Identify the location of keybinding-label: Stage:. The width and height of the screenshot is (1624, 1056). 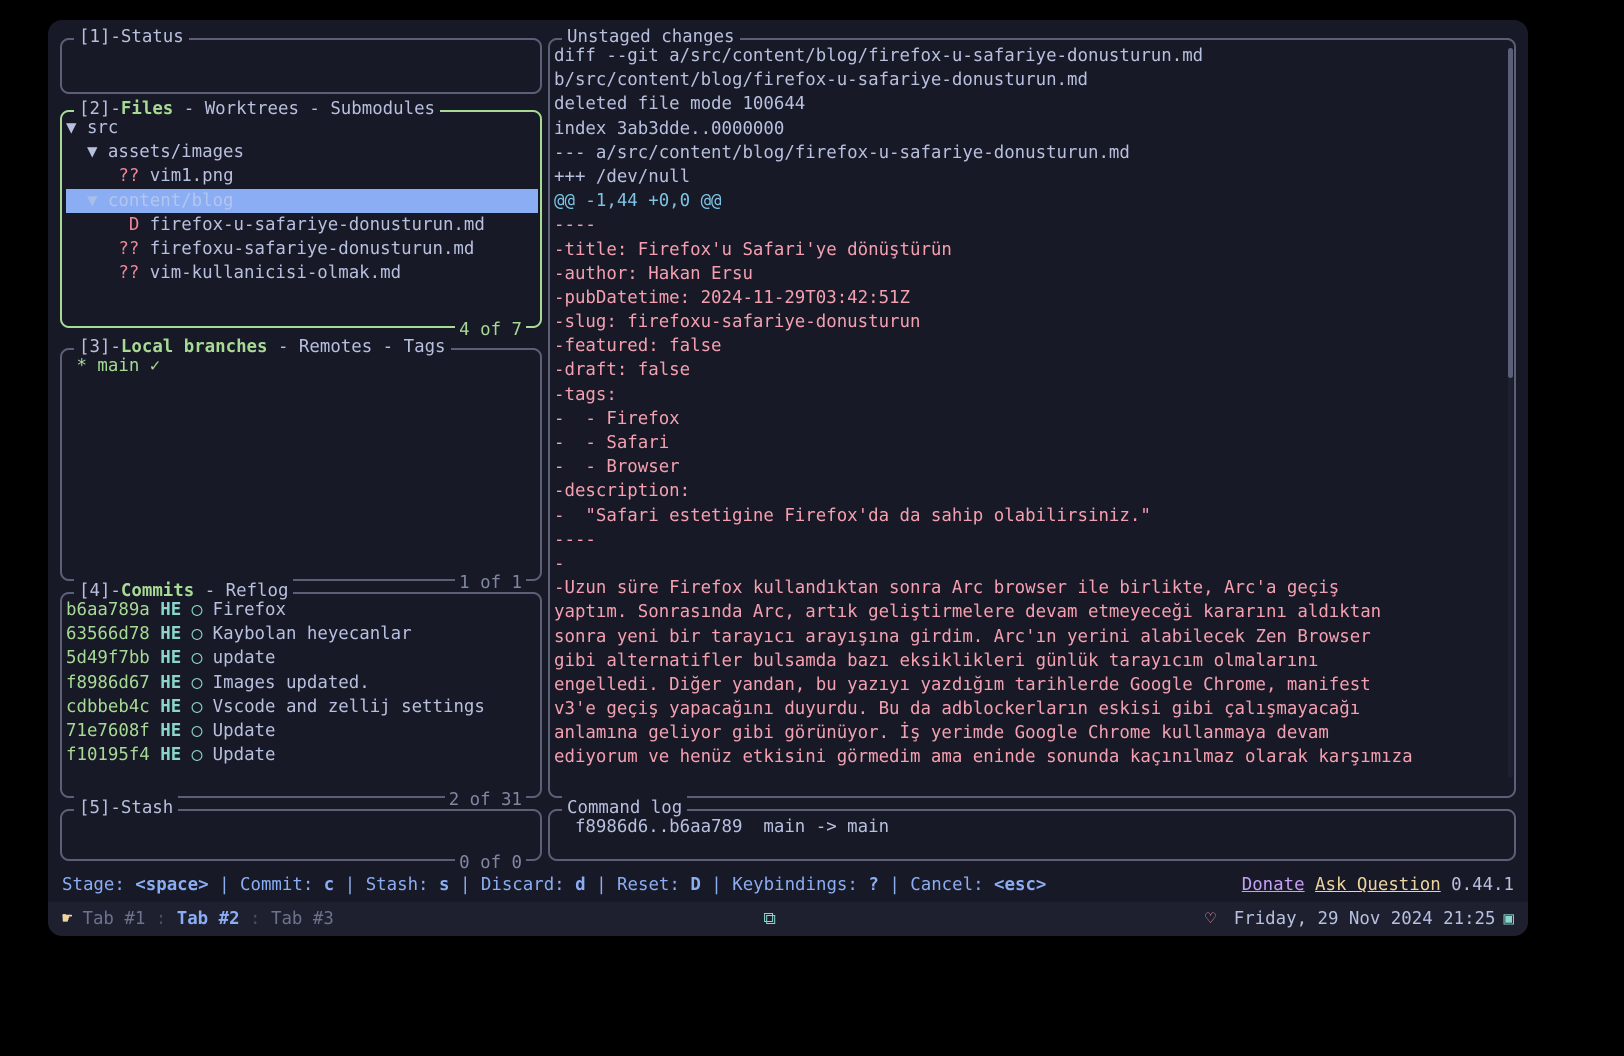
(99, 885).